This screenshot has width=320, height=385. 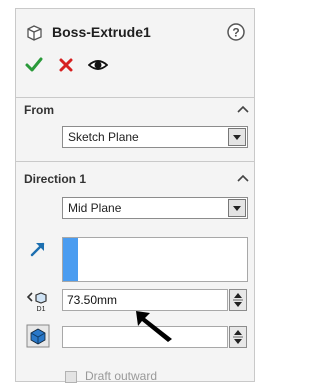 I want to click on depth-label-d1: D1, so click(x=41, y=309).